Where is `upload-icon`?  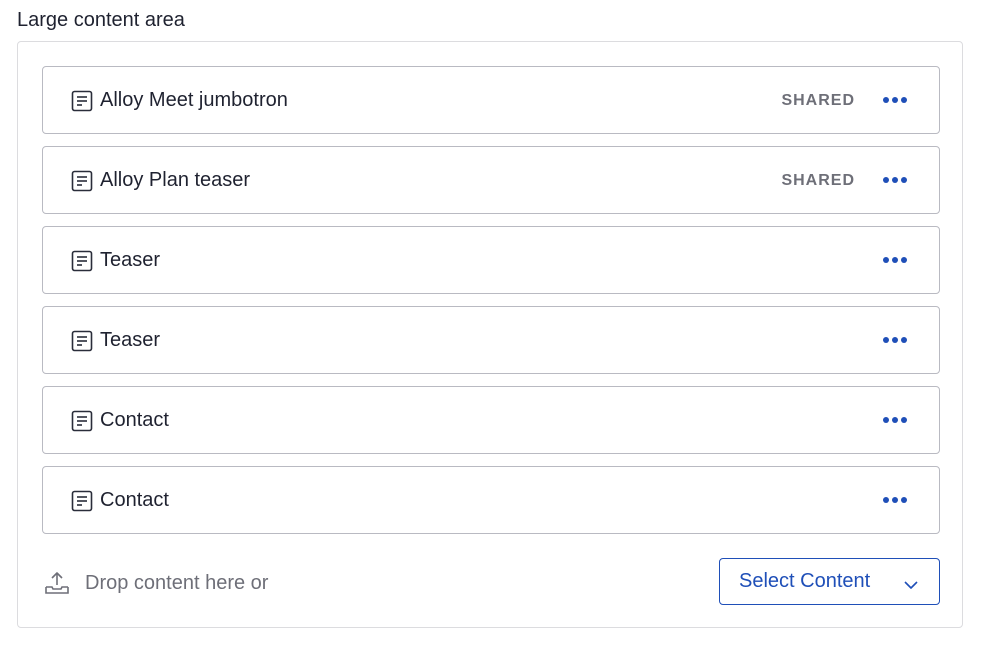
upload-icon is located at coordinates (57, 583).